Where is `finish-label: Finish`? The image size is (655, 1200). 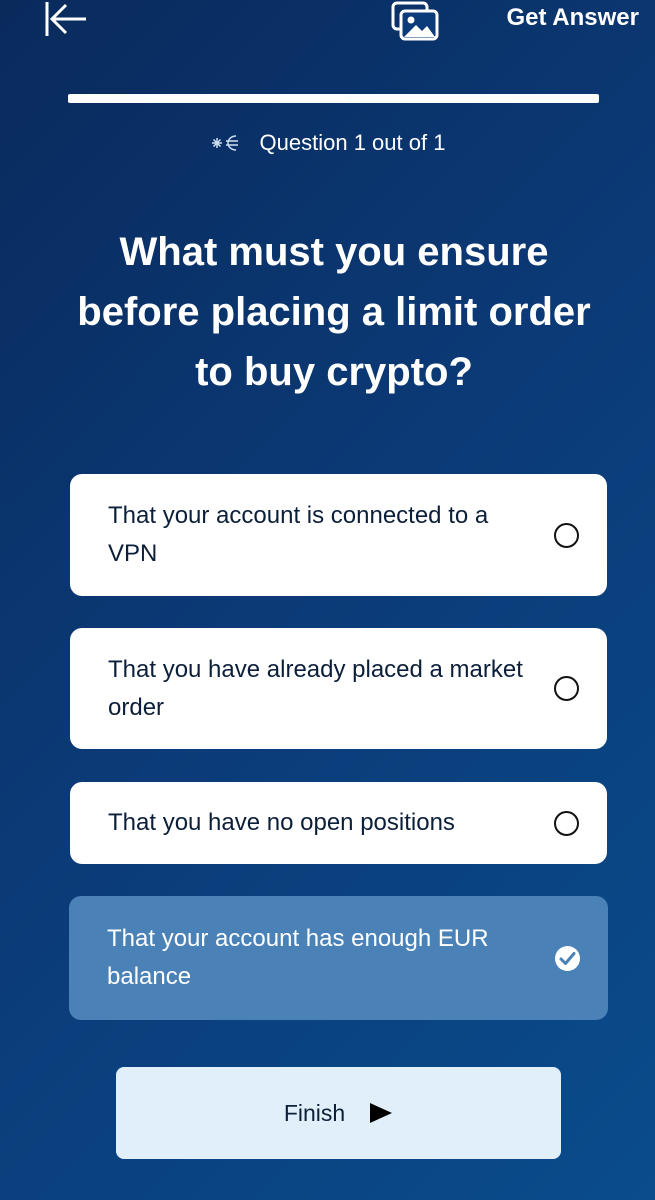 finish-label: Finish is located at coordinates (314, 1112).